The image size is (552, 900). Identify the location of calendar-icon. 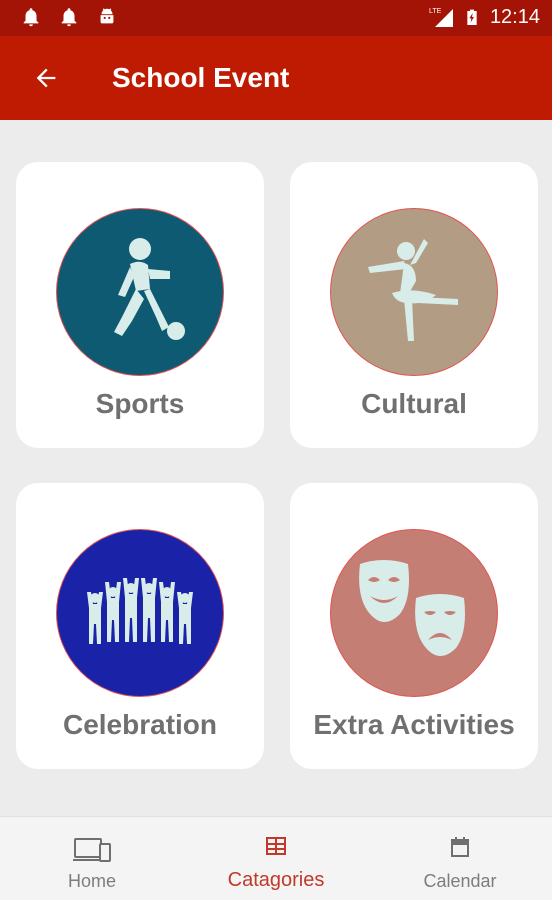
(460, 847).